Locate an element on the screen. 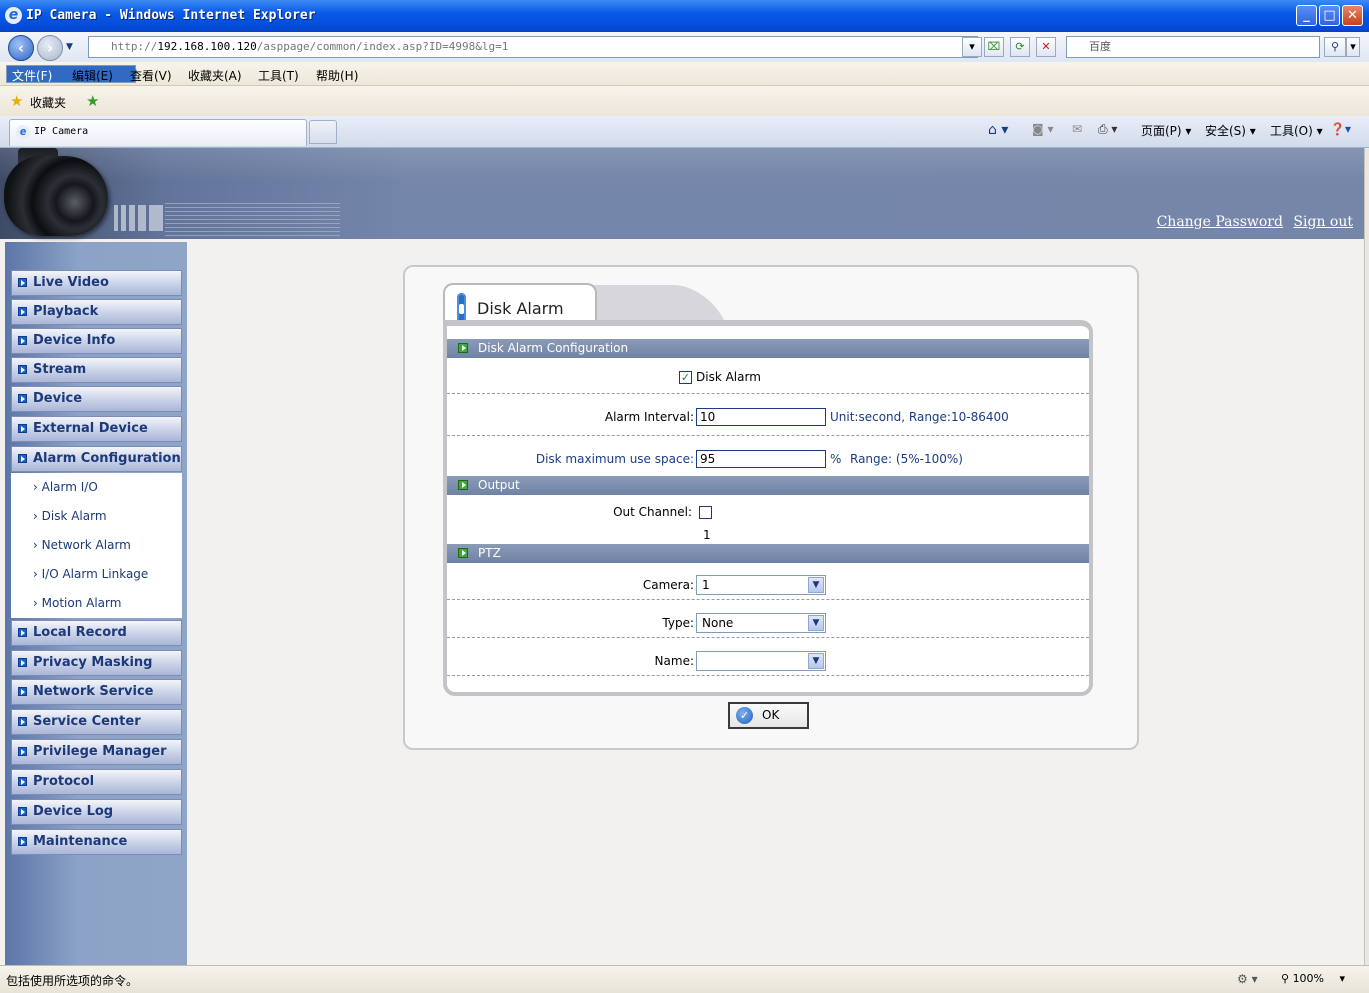 The height and width of the screenshot is (993, 1369). sidebar-item-local-record: Local Record is located at coordinates (96, 633).